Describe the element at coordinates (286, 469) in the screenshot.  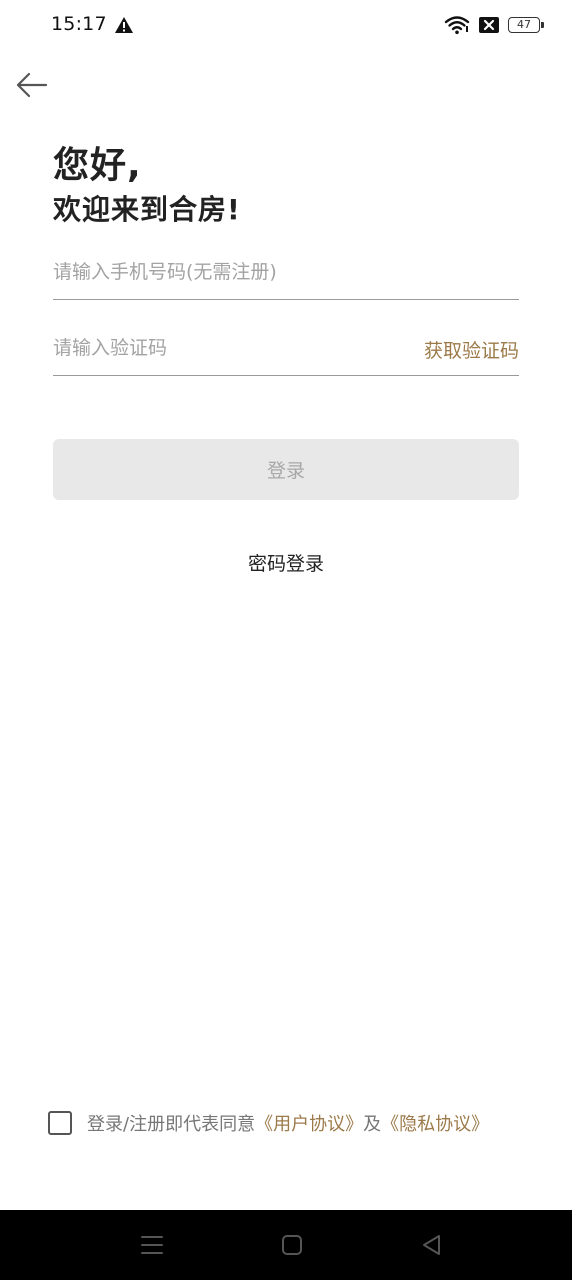
I see `login-button: 登录` at that location.